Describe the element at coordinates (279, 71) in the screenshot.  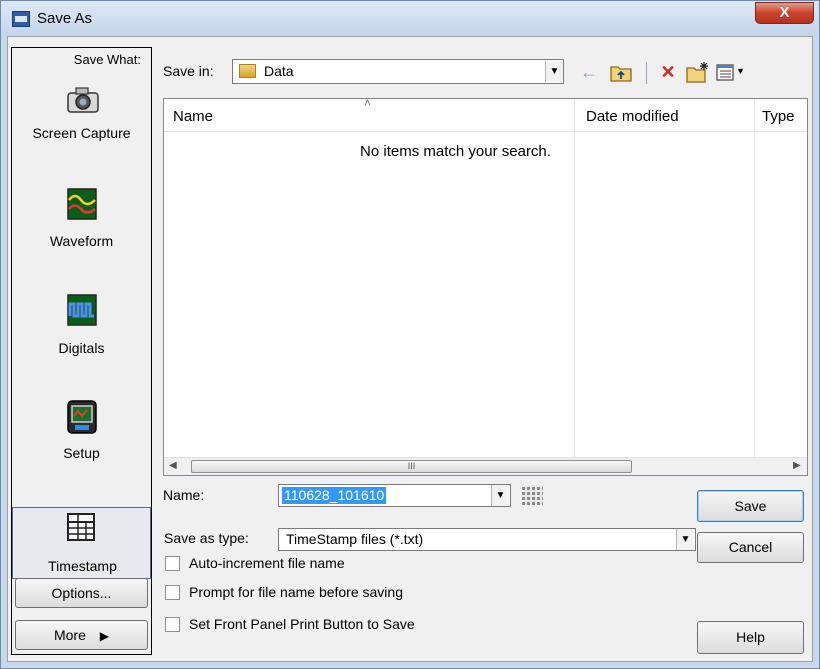
I see `save-in-value: Data` at that location.